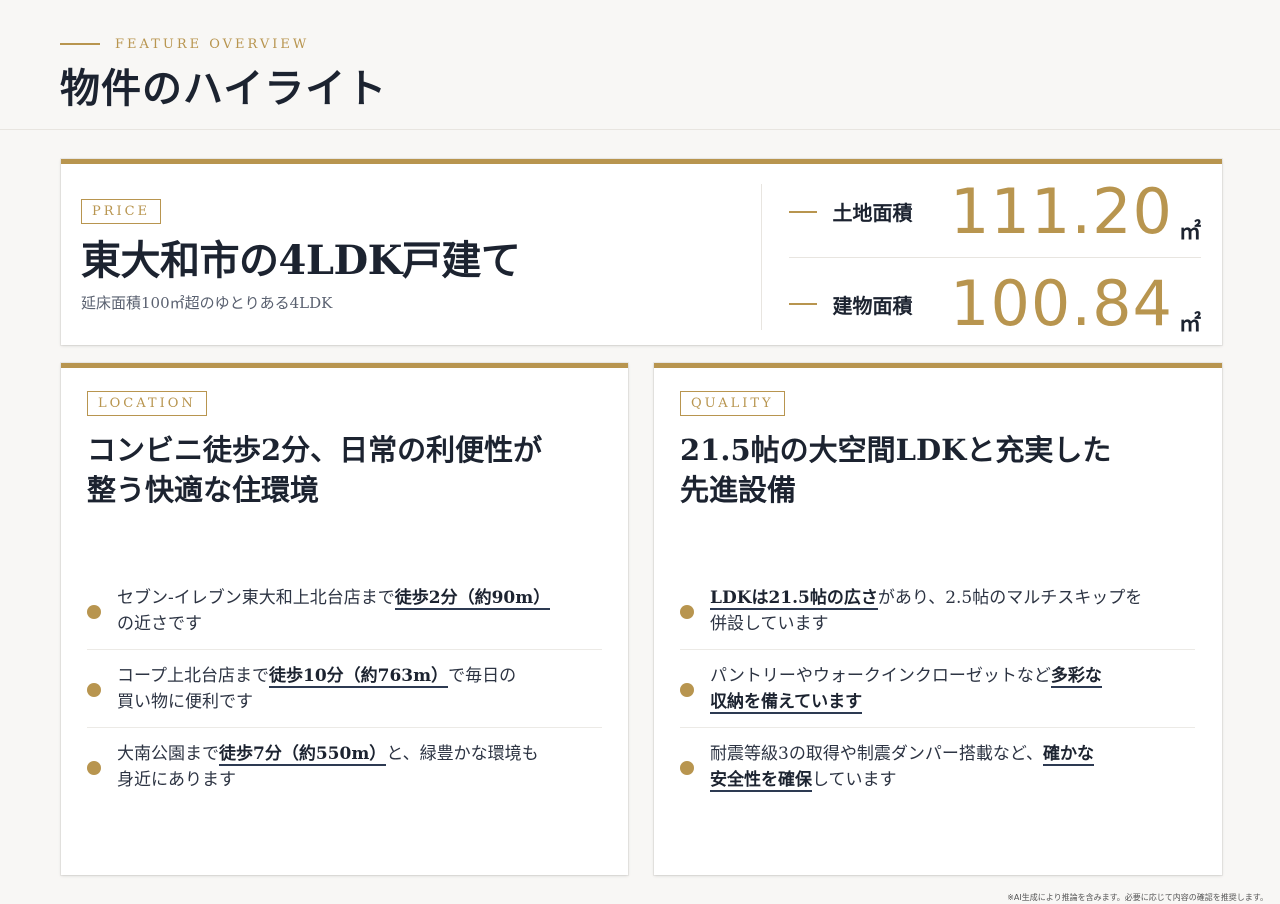  What do you see at coordinates (872, 305) in the screenshot?
I see `stat-label: 建物面積` at bounding box center [872, 305].